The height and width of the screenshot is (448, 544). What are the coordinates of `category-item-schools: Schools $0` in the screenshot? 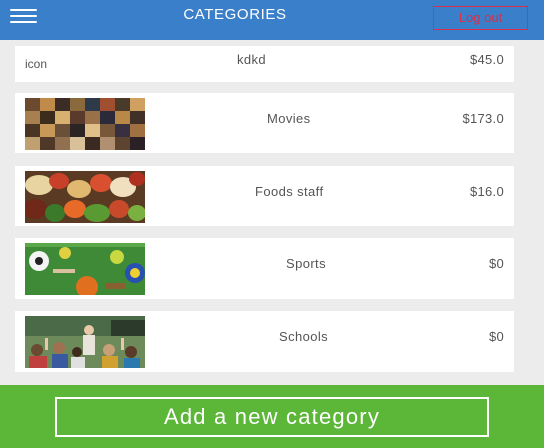 It's located at (264, 341).